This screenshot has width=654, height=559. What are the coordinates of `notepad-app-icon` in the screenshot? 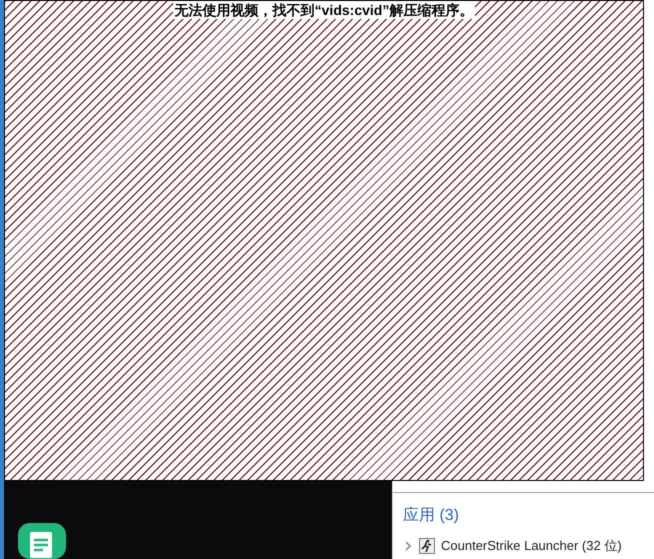 It's located at (42, 541).